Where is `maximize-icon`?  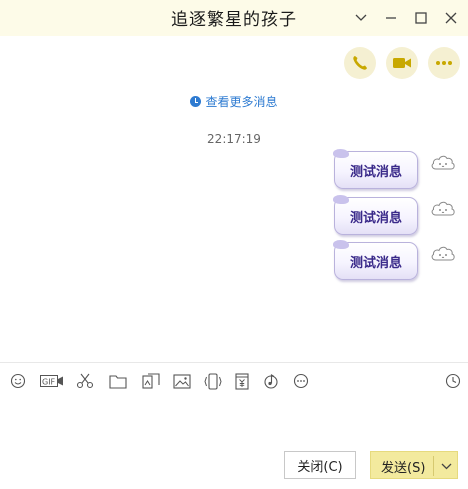 maximize-icon is located at coordinates (421, 18).